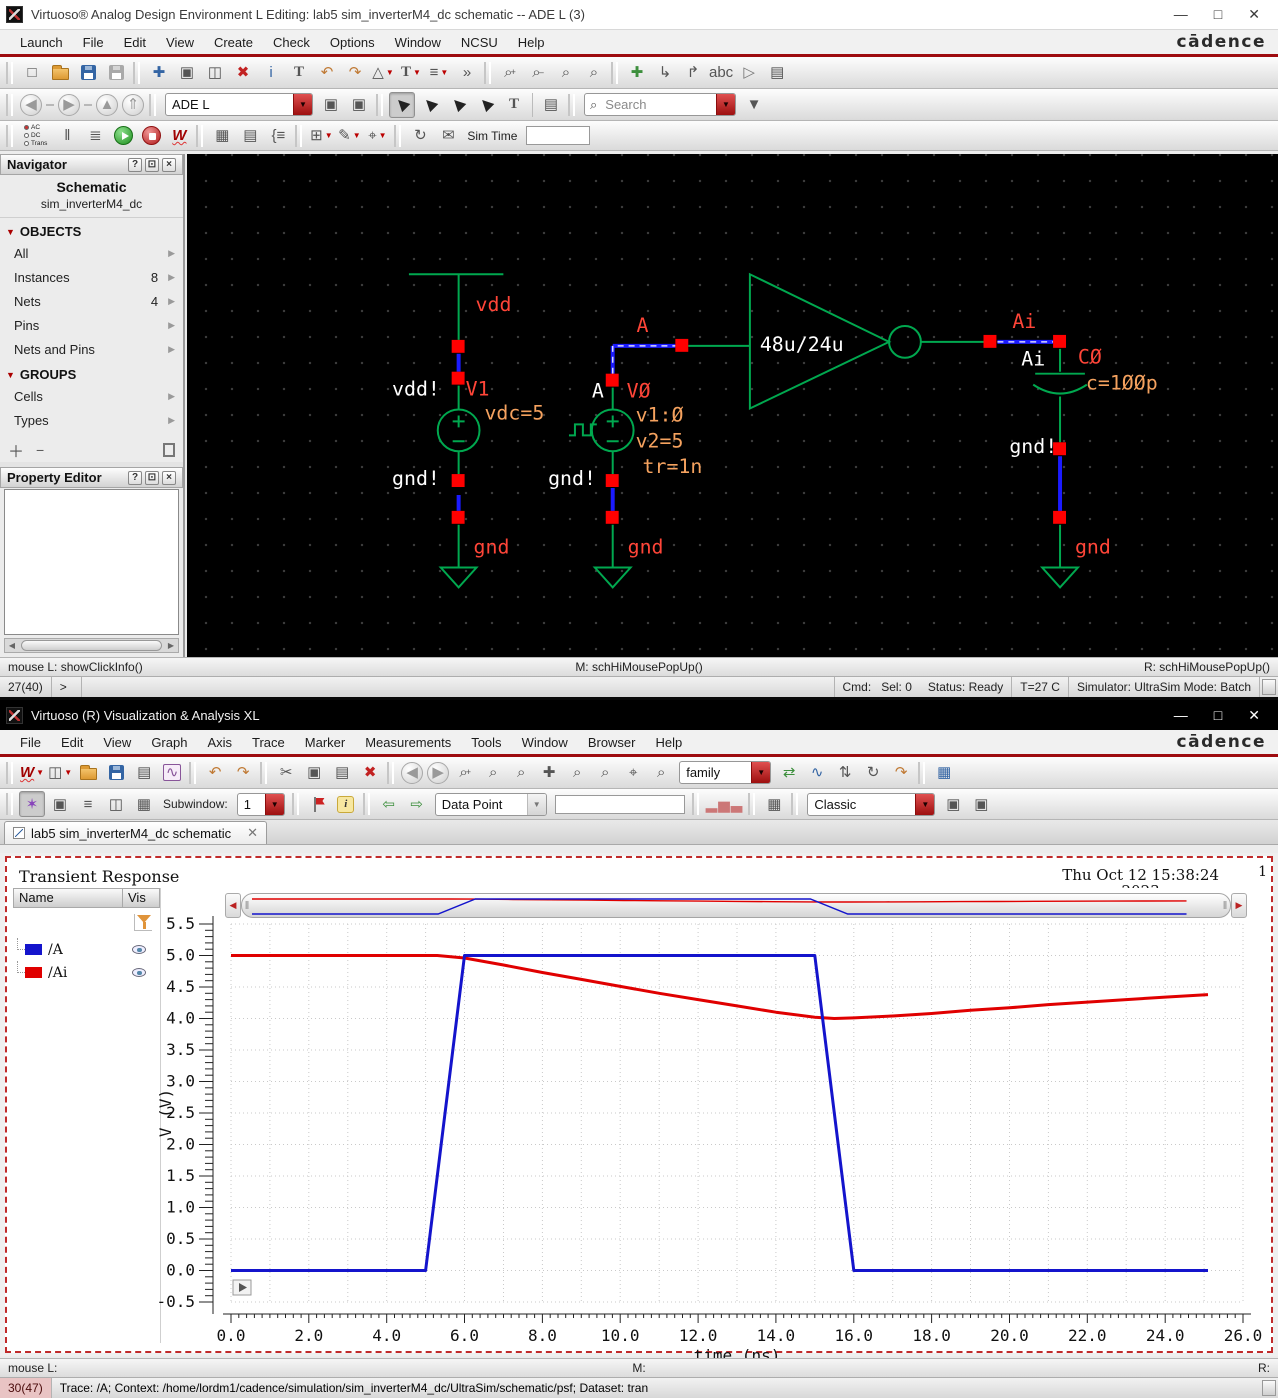 The height and width of the screenshot is (1398, 1278). Describe the element at coordinates (467, 73) in the screenshot. I see `toolbar-overflow-chevron: »` at that location.